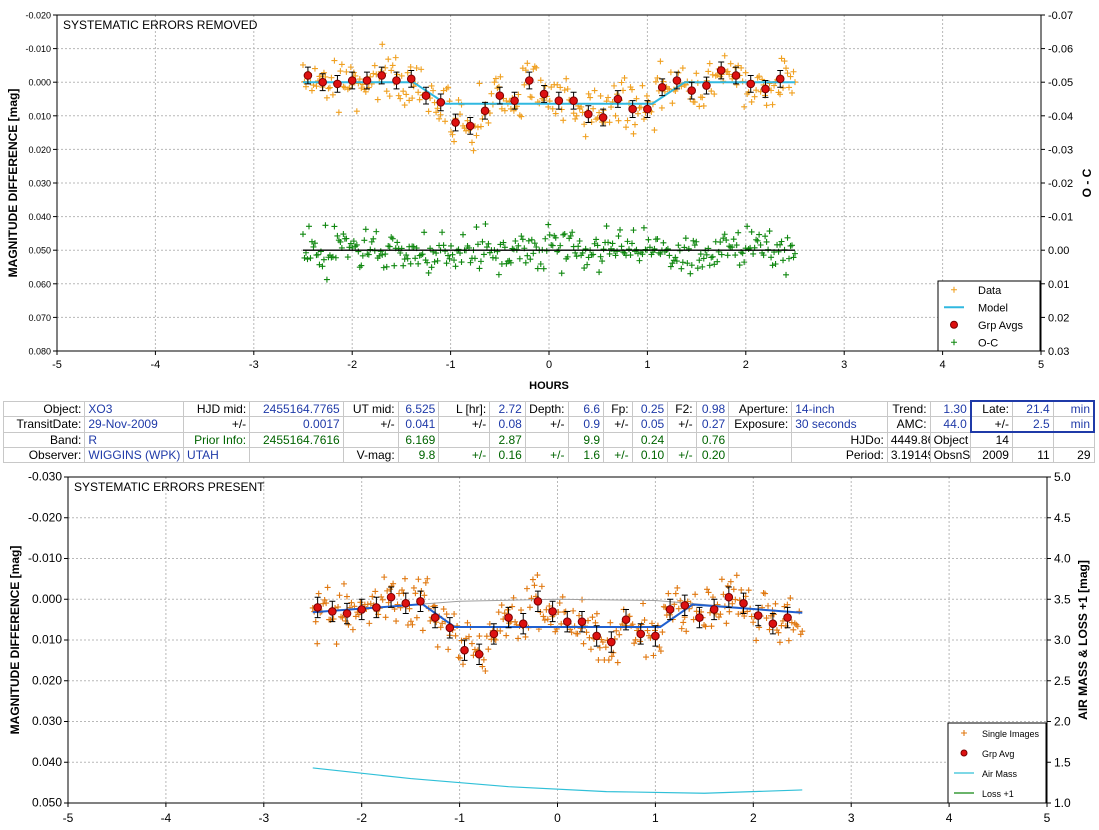 This screenshot has width=1099, height=830. What do you see at coordinates (586, 439) in the screenshot?
I see `table-cell: 9.9` at bounding box center [586, 439].